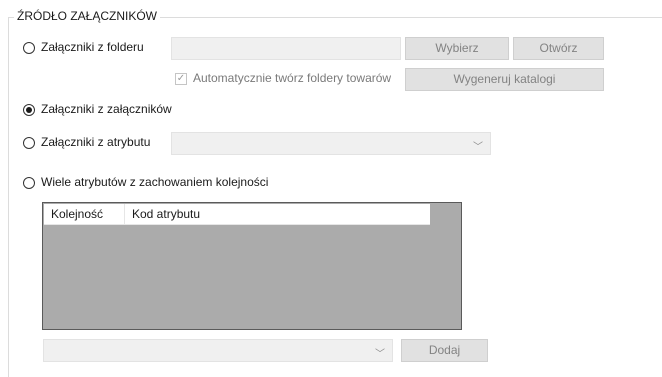 This screenshot has width=662, height=377. I want to click on grid-header: Kolejność Kod atrybutu, so click(237, 214).